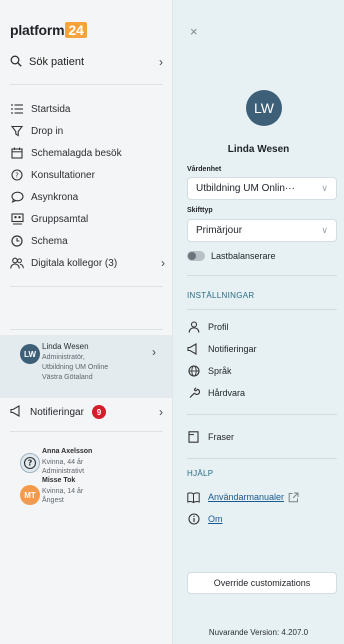 The width and height of the screenshot is (344, 644). What do you see at coordinates (262, 437) in the screenshot?
I see `fraser-item: Fraser` at bounding box center [262, 437].